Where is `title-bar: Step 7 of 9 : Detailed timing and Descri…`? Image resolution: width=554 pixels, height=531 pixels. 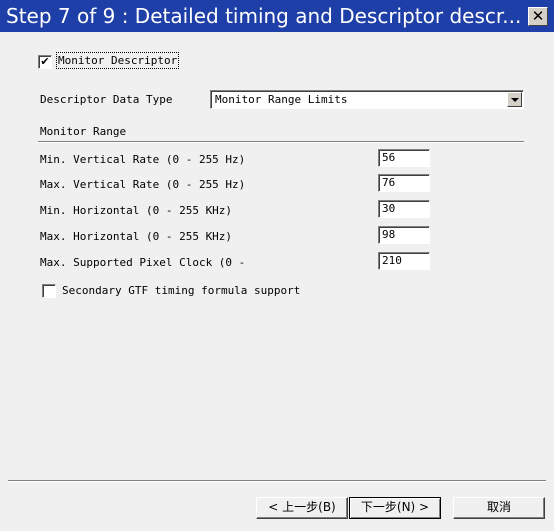
title-bar: Step 7 of 9 : Detailed timing and Descri… is located at coordinates (277, 16).